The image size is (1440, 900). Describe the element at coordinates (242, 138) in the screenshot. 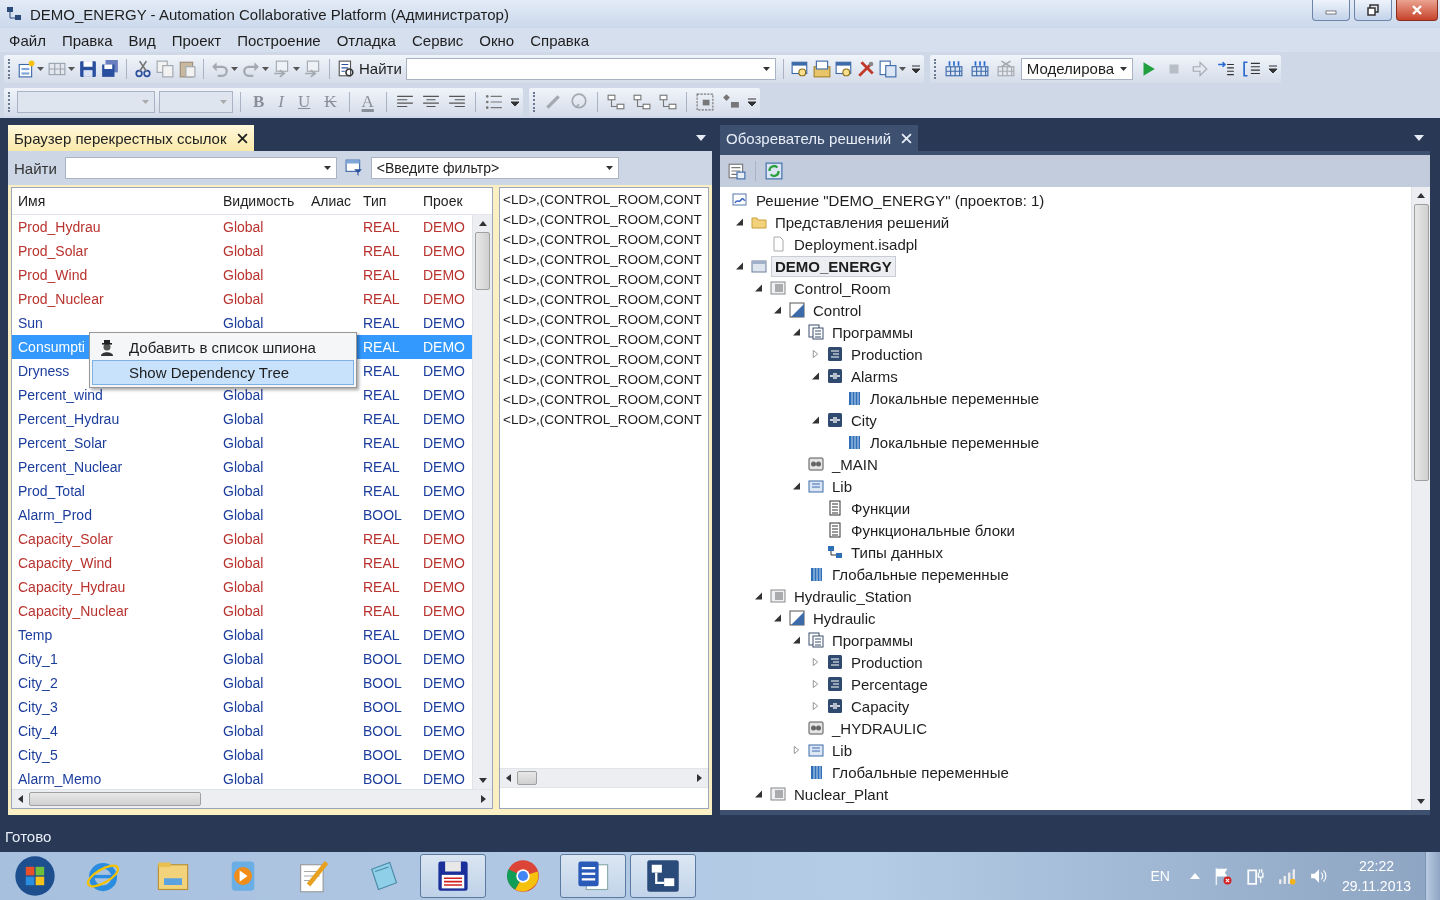

I see `close-icon` at that location.